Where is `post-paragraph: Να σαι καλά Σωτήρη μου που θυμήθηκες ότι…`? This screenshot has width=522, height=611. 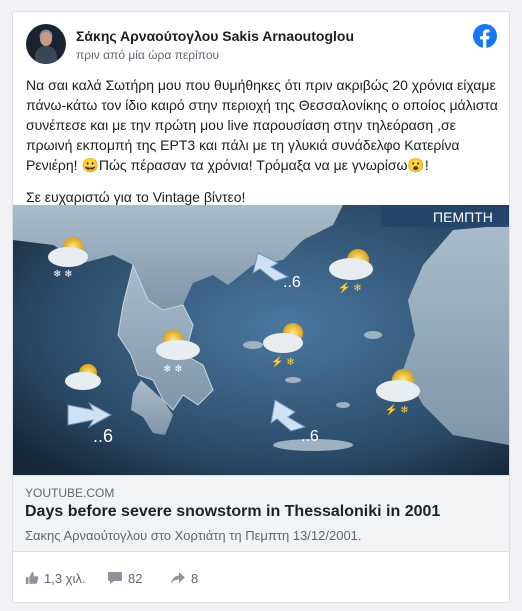
post-paragraph: Να σαι καλά Σωτήρη μου που θυμήθηκες ότι… is located at coordinates (262, 125).